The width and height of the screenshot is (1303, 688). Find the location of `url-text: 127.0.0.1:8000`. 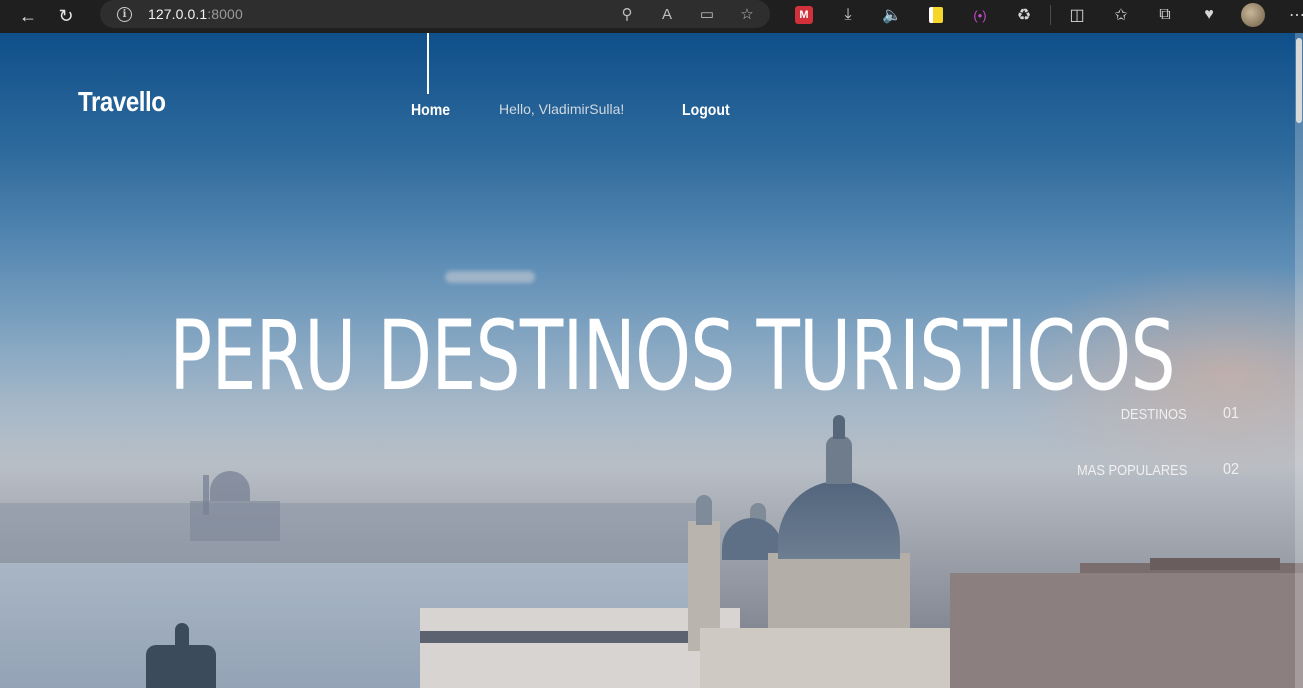

url-text: 127.0.0.1:8000 is located at coordinates (195, 14).